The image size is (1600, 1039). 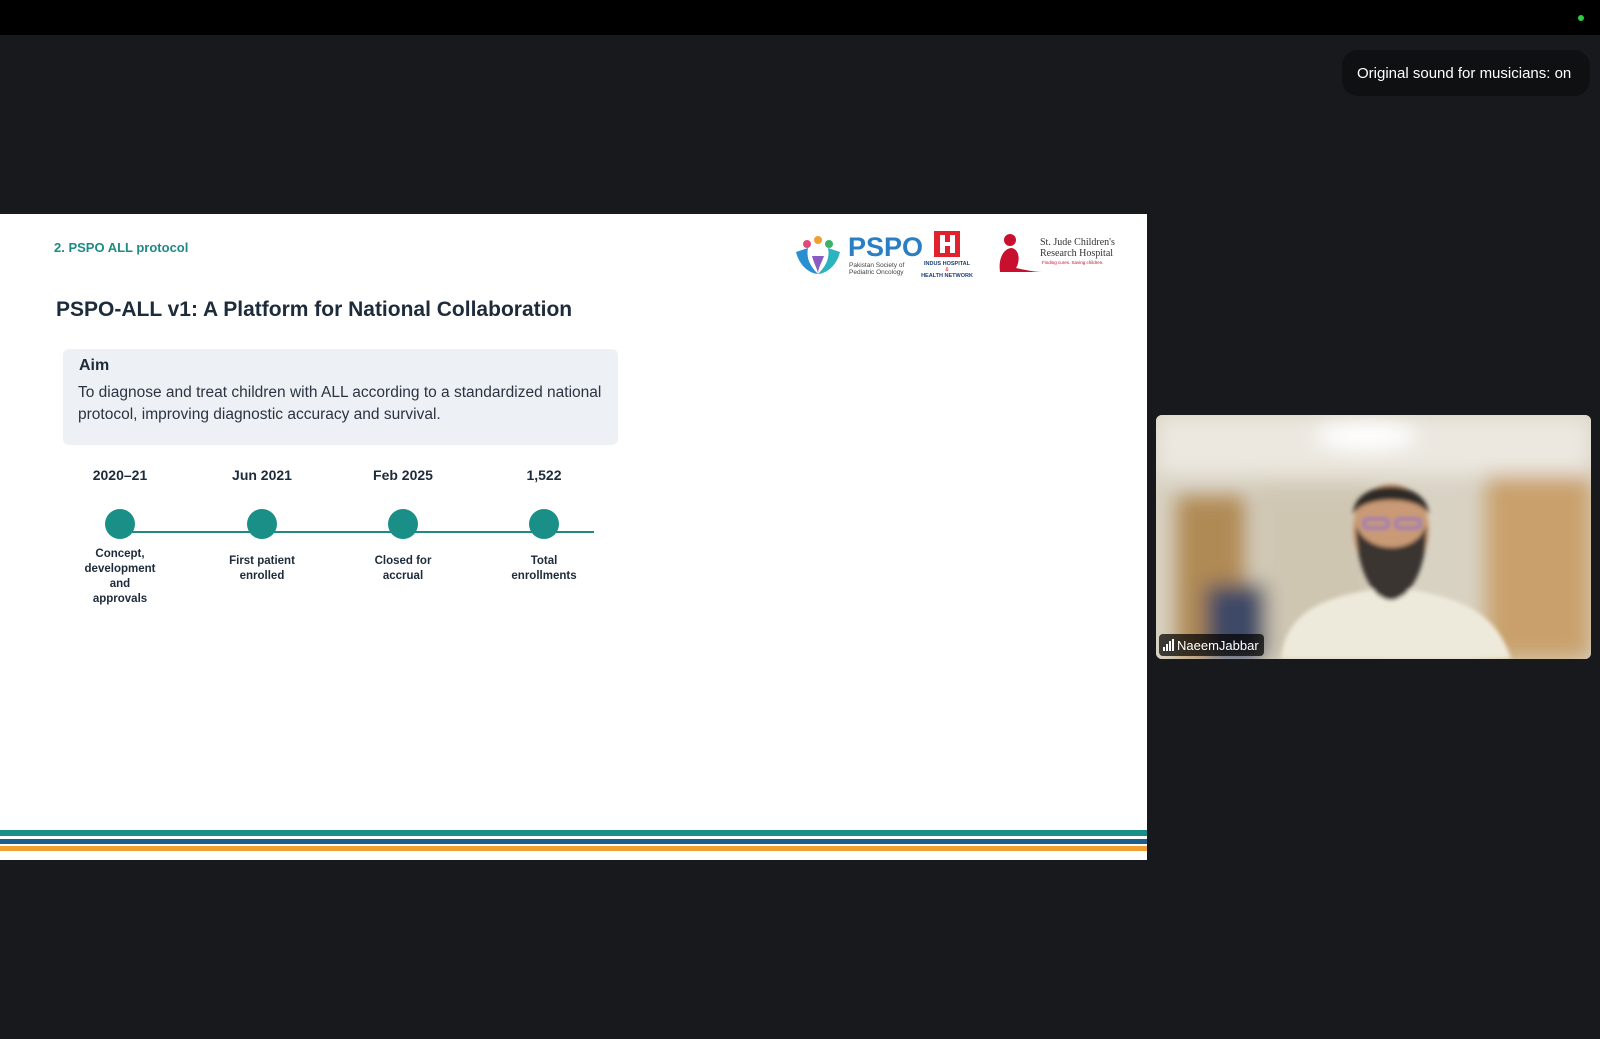 What do you see at coordinates (1168, 645) in the screenshot?
I see `signal-strength-icon` at bounding box center [1168, 645].